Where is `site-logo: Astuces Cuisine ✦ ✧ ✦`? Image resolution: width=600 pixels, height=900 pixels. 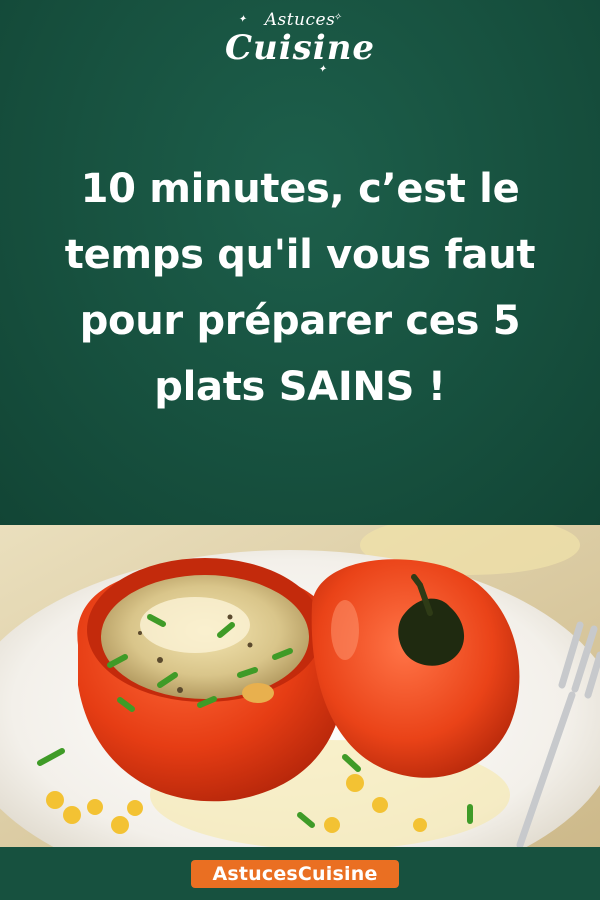 site-logo: Astuces Cuisine ✦ ✧ ✦ is located at coordinates (300, 41).